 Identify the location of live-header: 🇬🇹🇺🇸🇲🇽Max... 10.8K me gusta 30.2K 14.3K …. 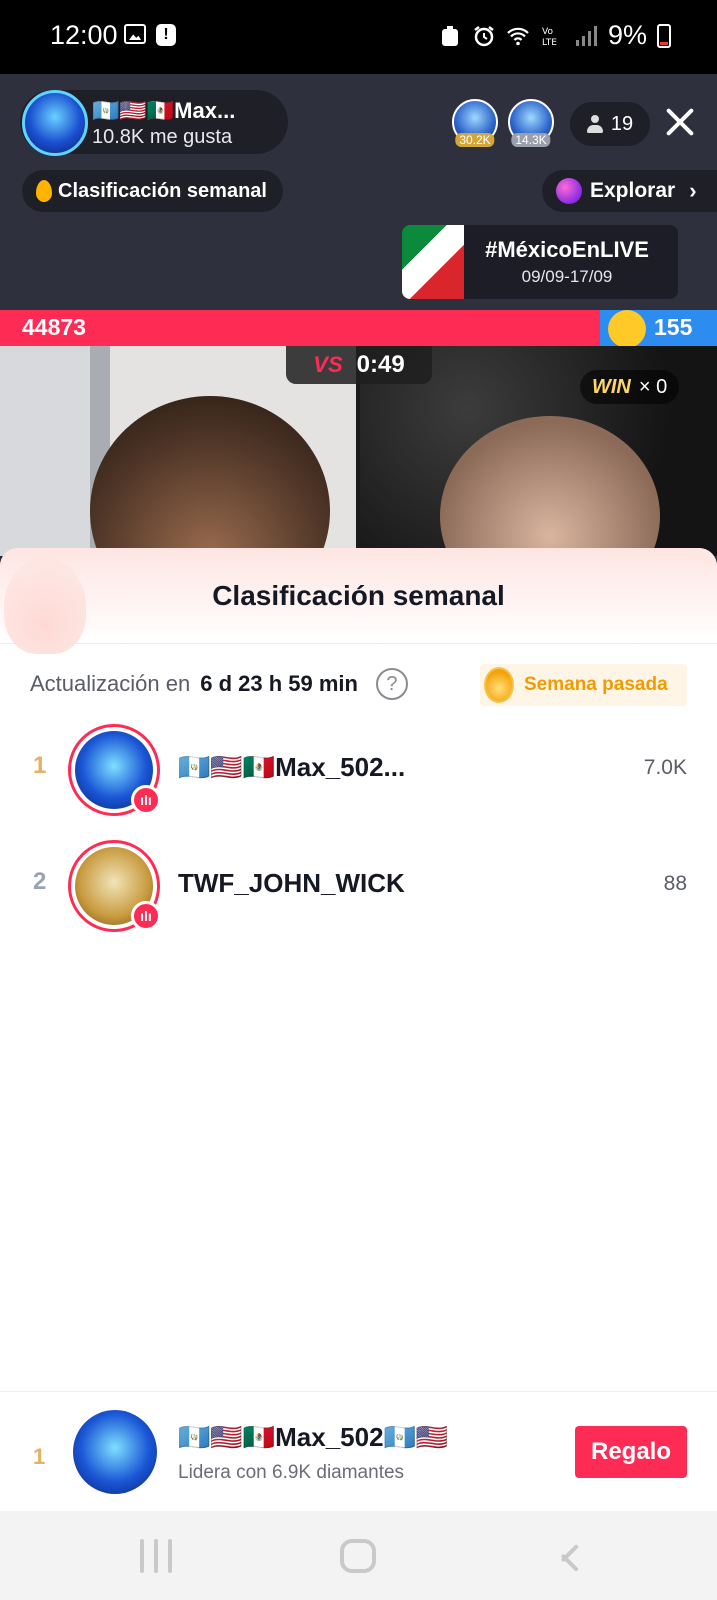
(358, 192).